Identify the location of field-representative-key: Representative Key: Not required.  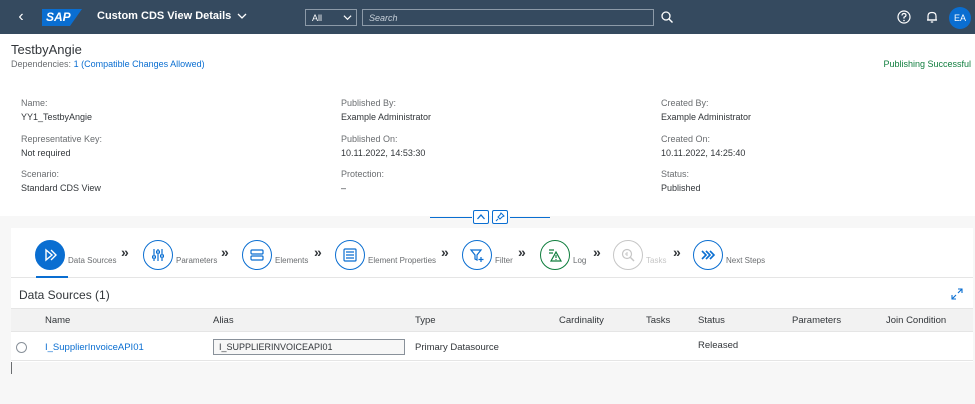
(61, 146).